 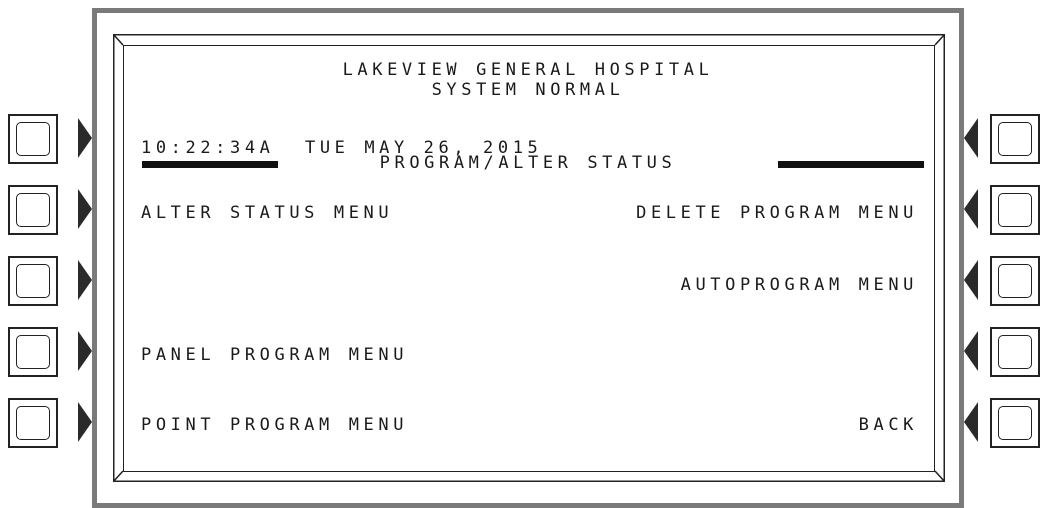 I want to click on menu-delete-program: DELETE PROGRAM MENU, so click(x=777, y=213).